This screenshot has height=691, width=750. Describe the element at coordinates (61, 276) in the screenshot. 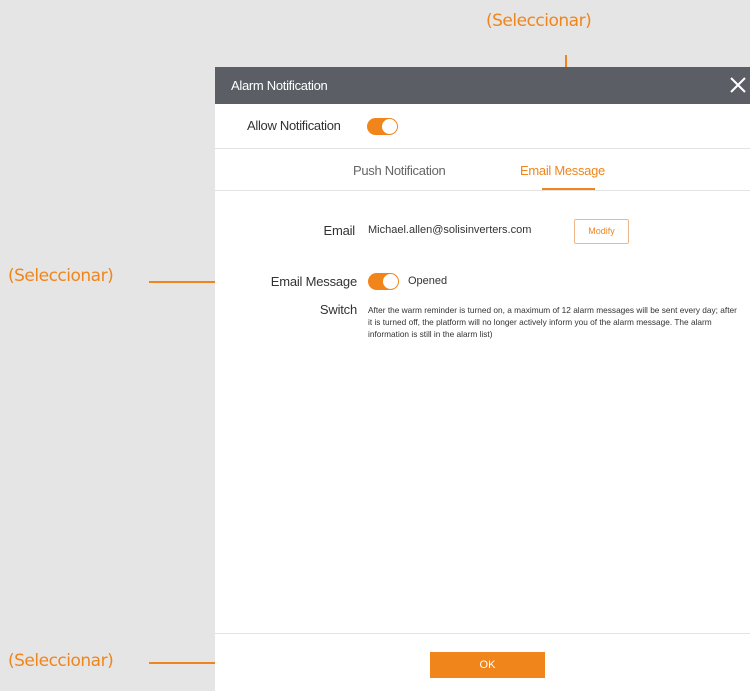

I see `annotation-left-label-1: (Seleccionar)` at that location.